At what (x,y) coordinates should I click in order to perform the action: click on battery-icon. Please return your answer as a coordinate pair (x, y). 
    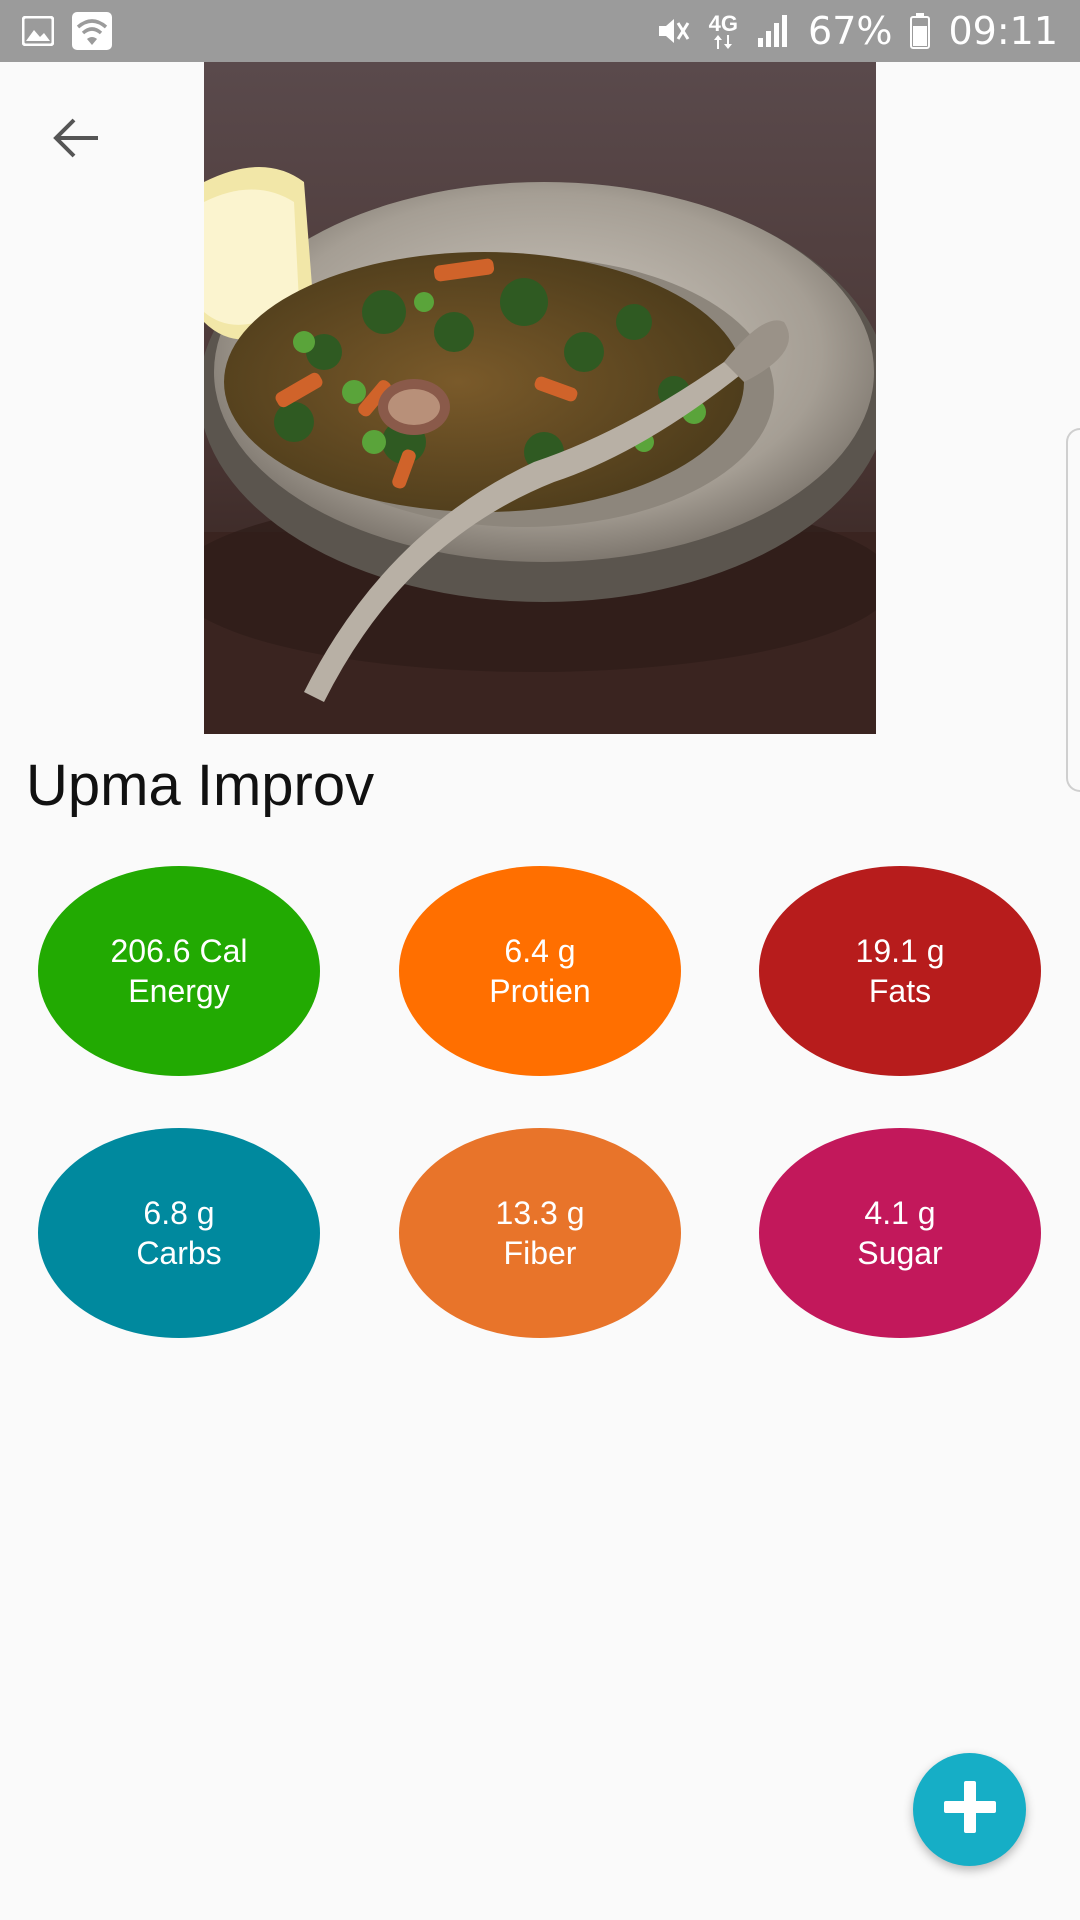
    Looking at the image, I should click on (920, 31).